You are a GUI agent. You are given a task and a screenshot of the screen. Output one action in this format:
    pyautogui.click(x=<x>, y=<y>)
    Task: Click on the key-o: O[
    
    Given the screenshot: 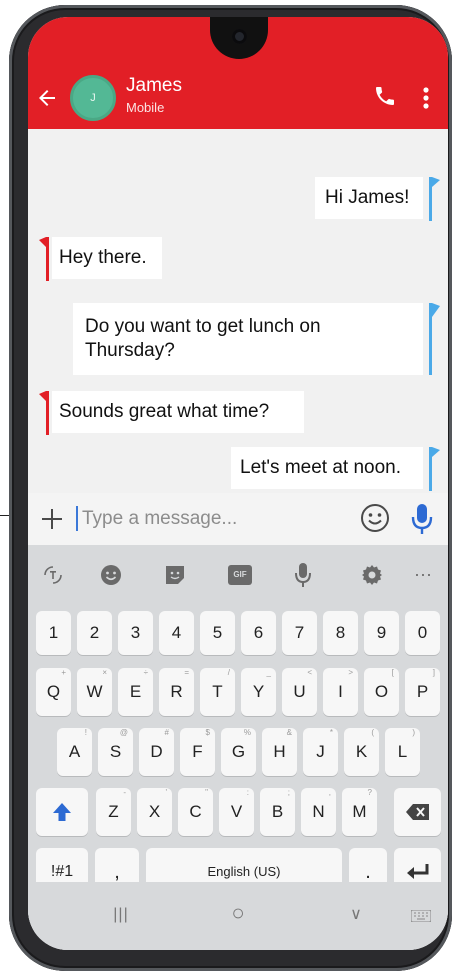 What is the action you would take?
    pyautogui.click(x=381, y=692)
    